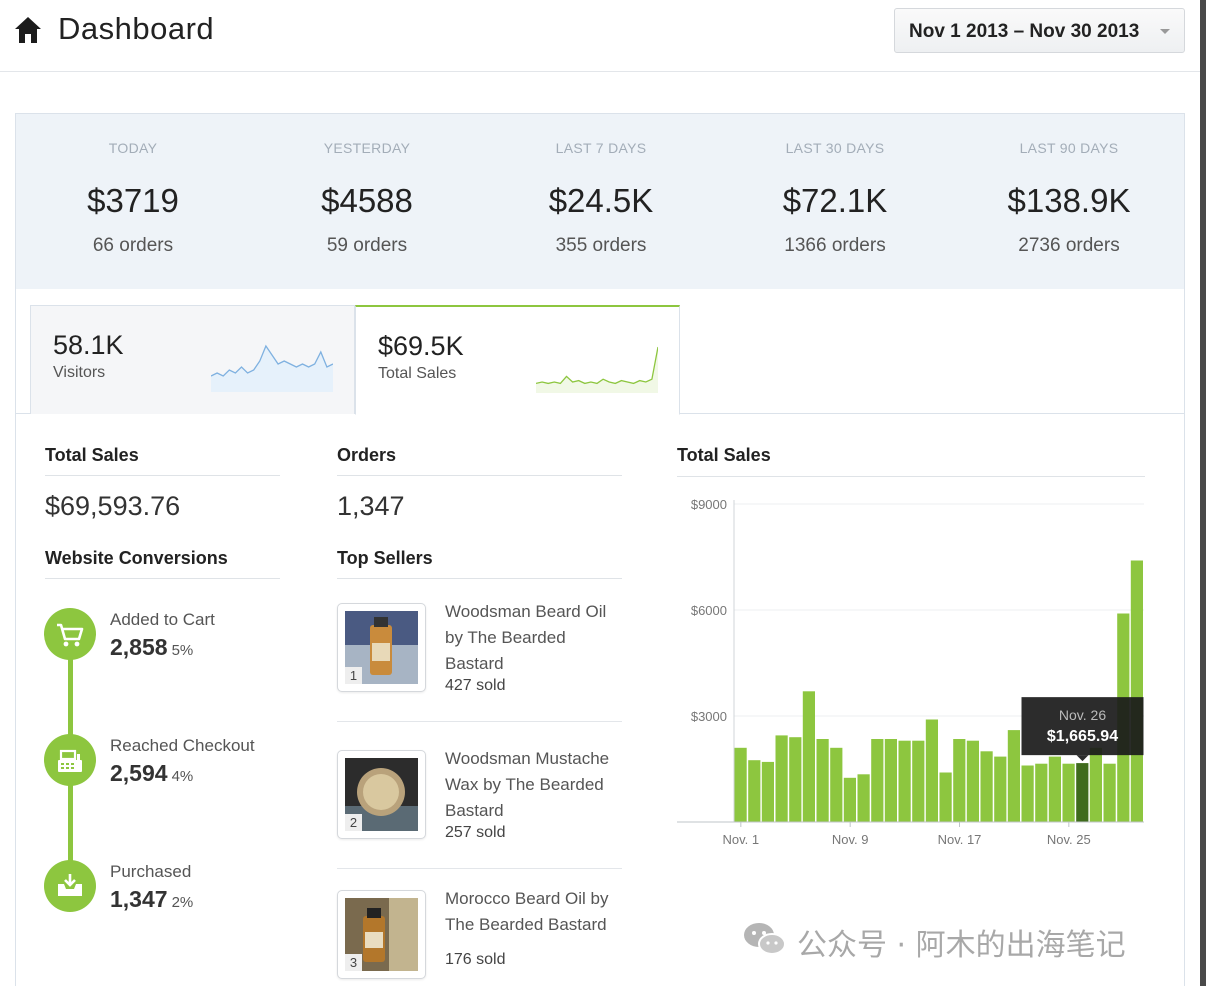  I want to click on date-range-label: Nov 1 2013 – Nov 30 2013, so click(1024, 31).